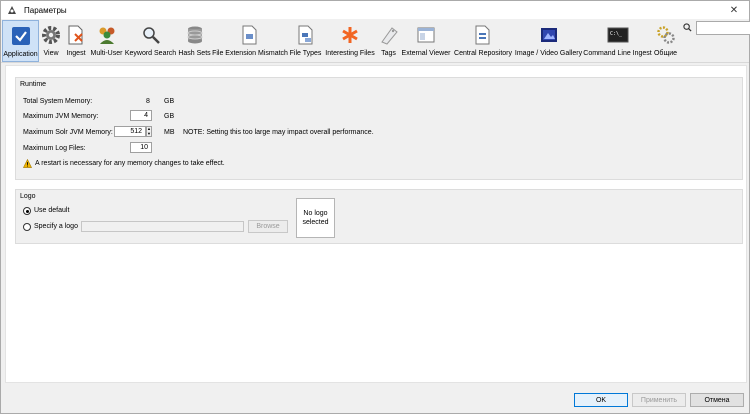  Describe the element at coordinates (162, 226) in the screenshot. I see `logo-path-field` at that location.